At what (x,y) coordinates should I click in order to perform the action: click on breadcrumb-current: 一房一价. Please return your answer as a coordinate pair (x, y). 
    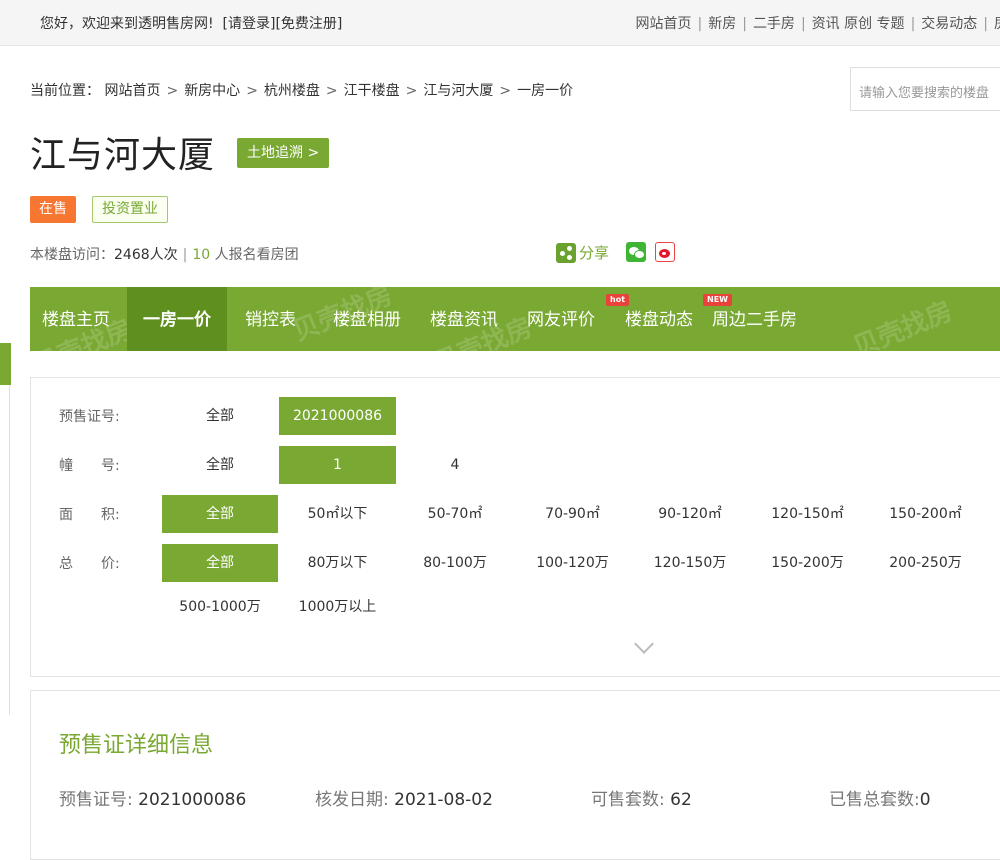
    Looking at the image, I should click on (545, 91).